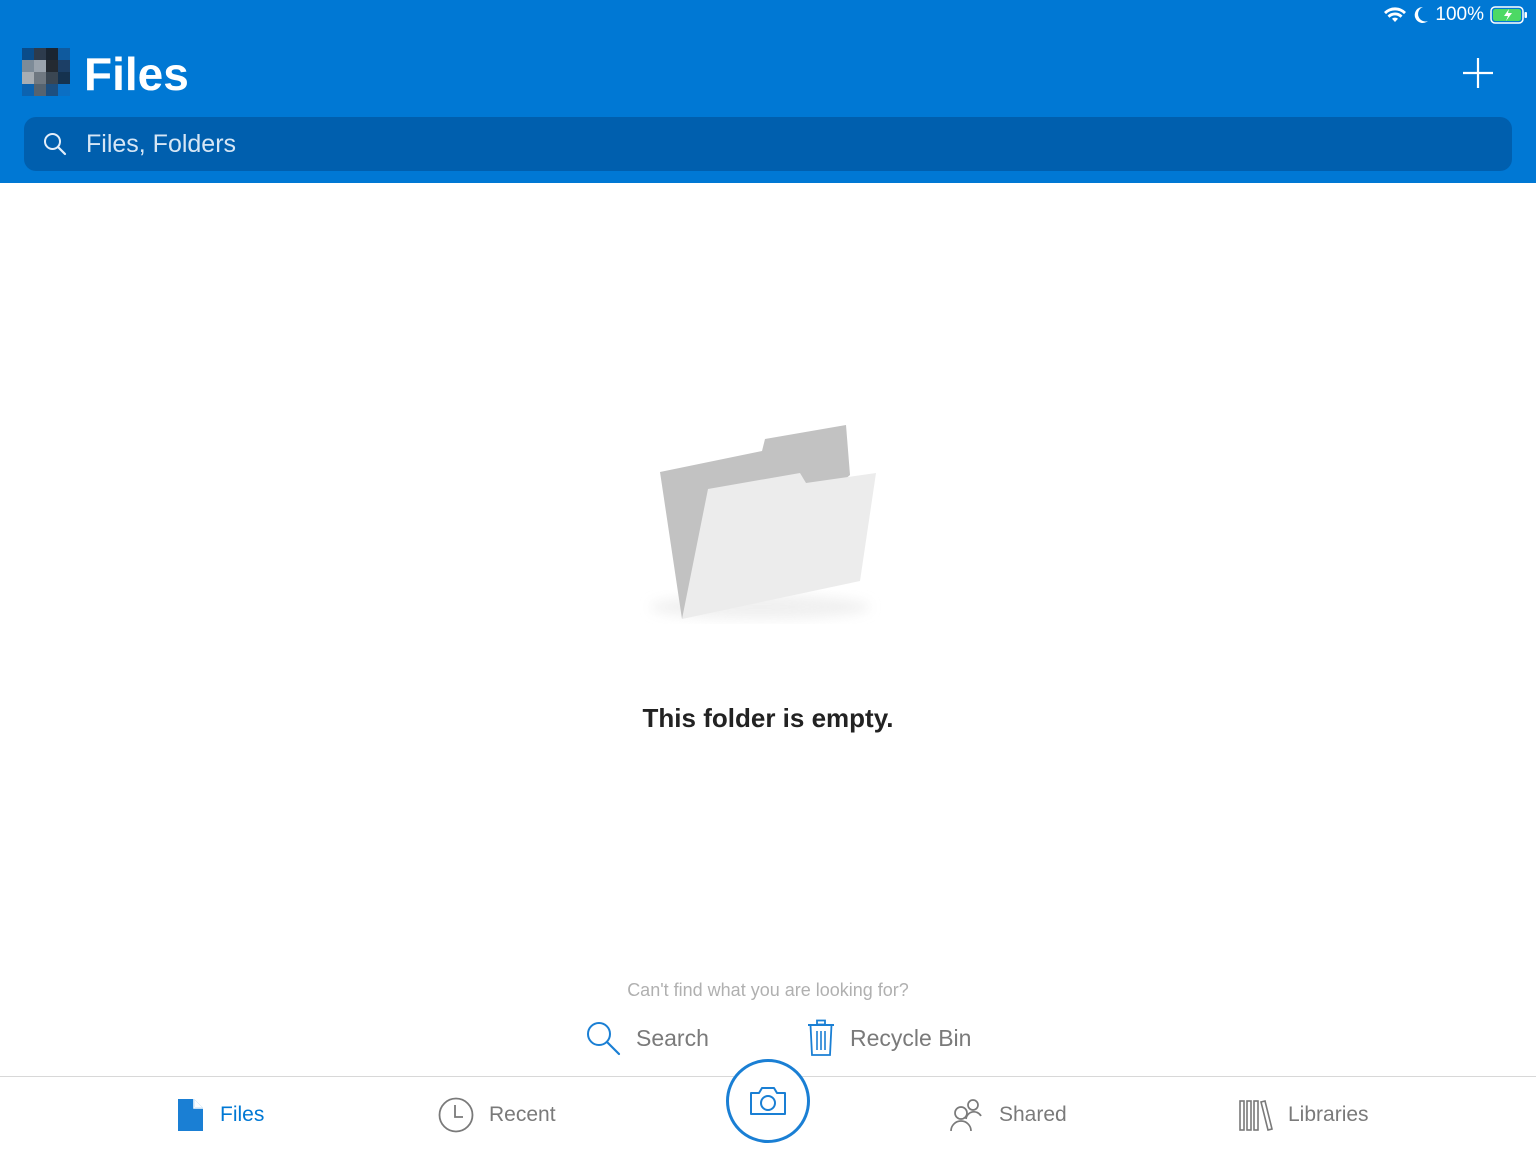 This screenshot has height=1153, width=1536. What do you see at coordinates (734, 144) in the screenshot?
I see `search-input` at bounding box center [734, 144].